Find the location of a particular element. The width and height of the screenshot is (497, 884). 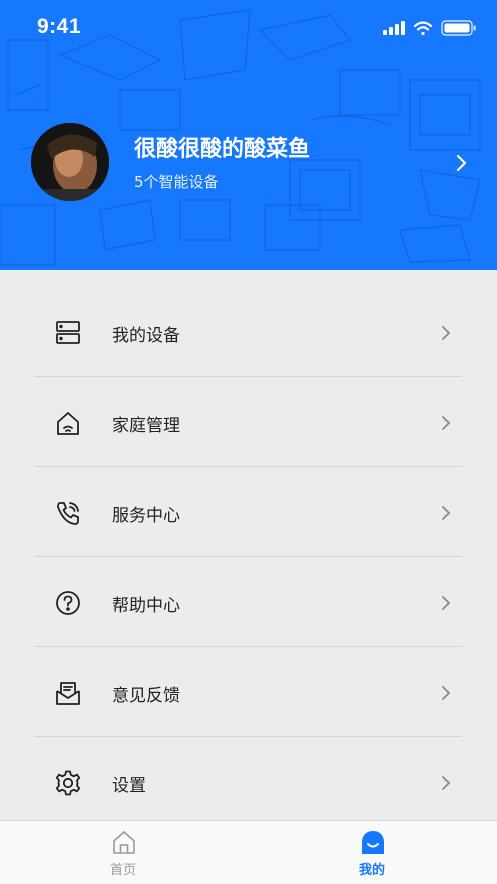

tab-profile: 我的 is located at coordinates (372, 852).